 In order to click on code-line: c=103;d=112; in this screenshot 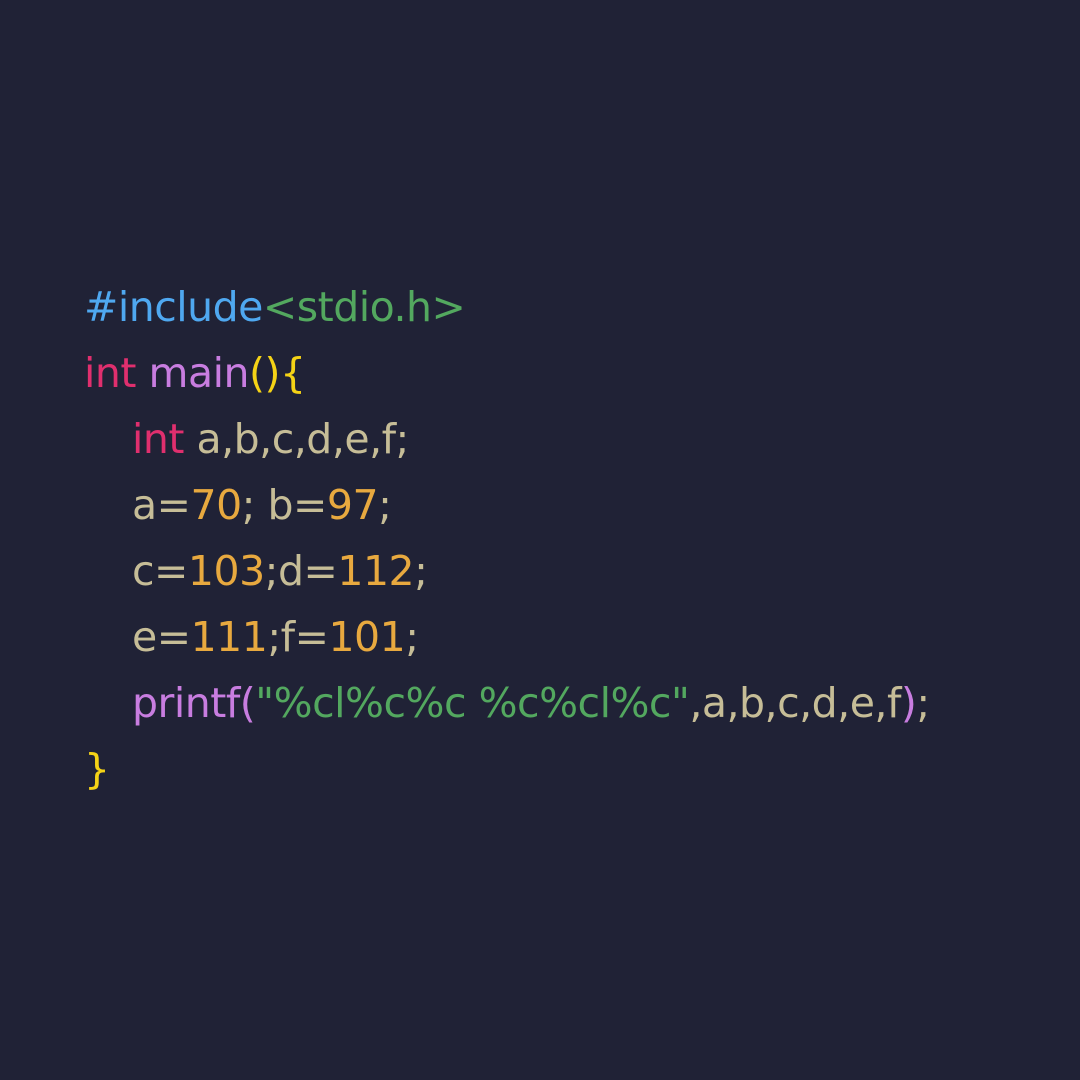, I will do `click(507, 571)`.